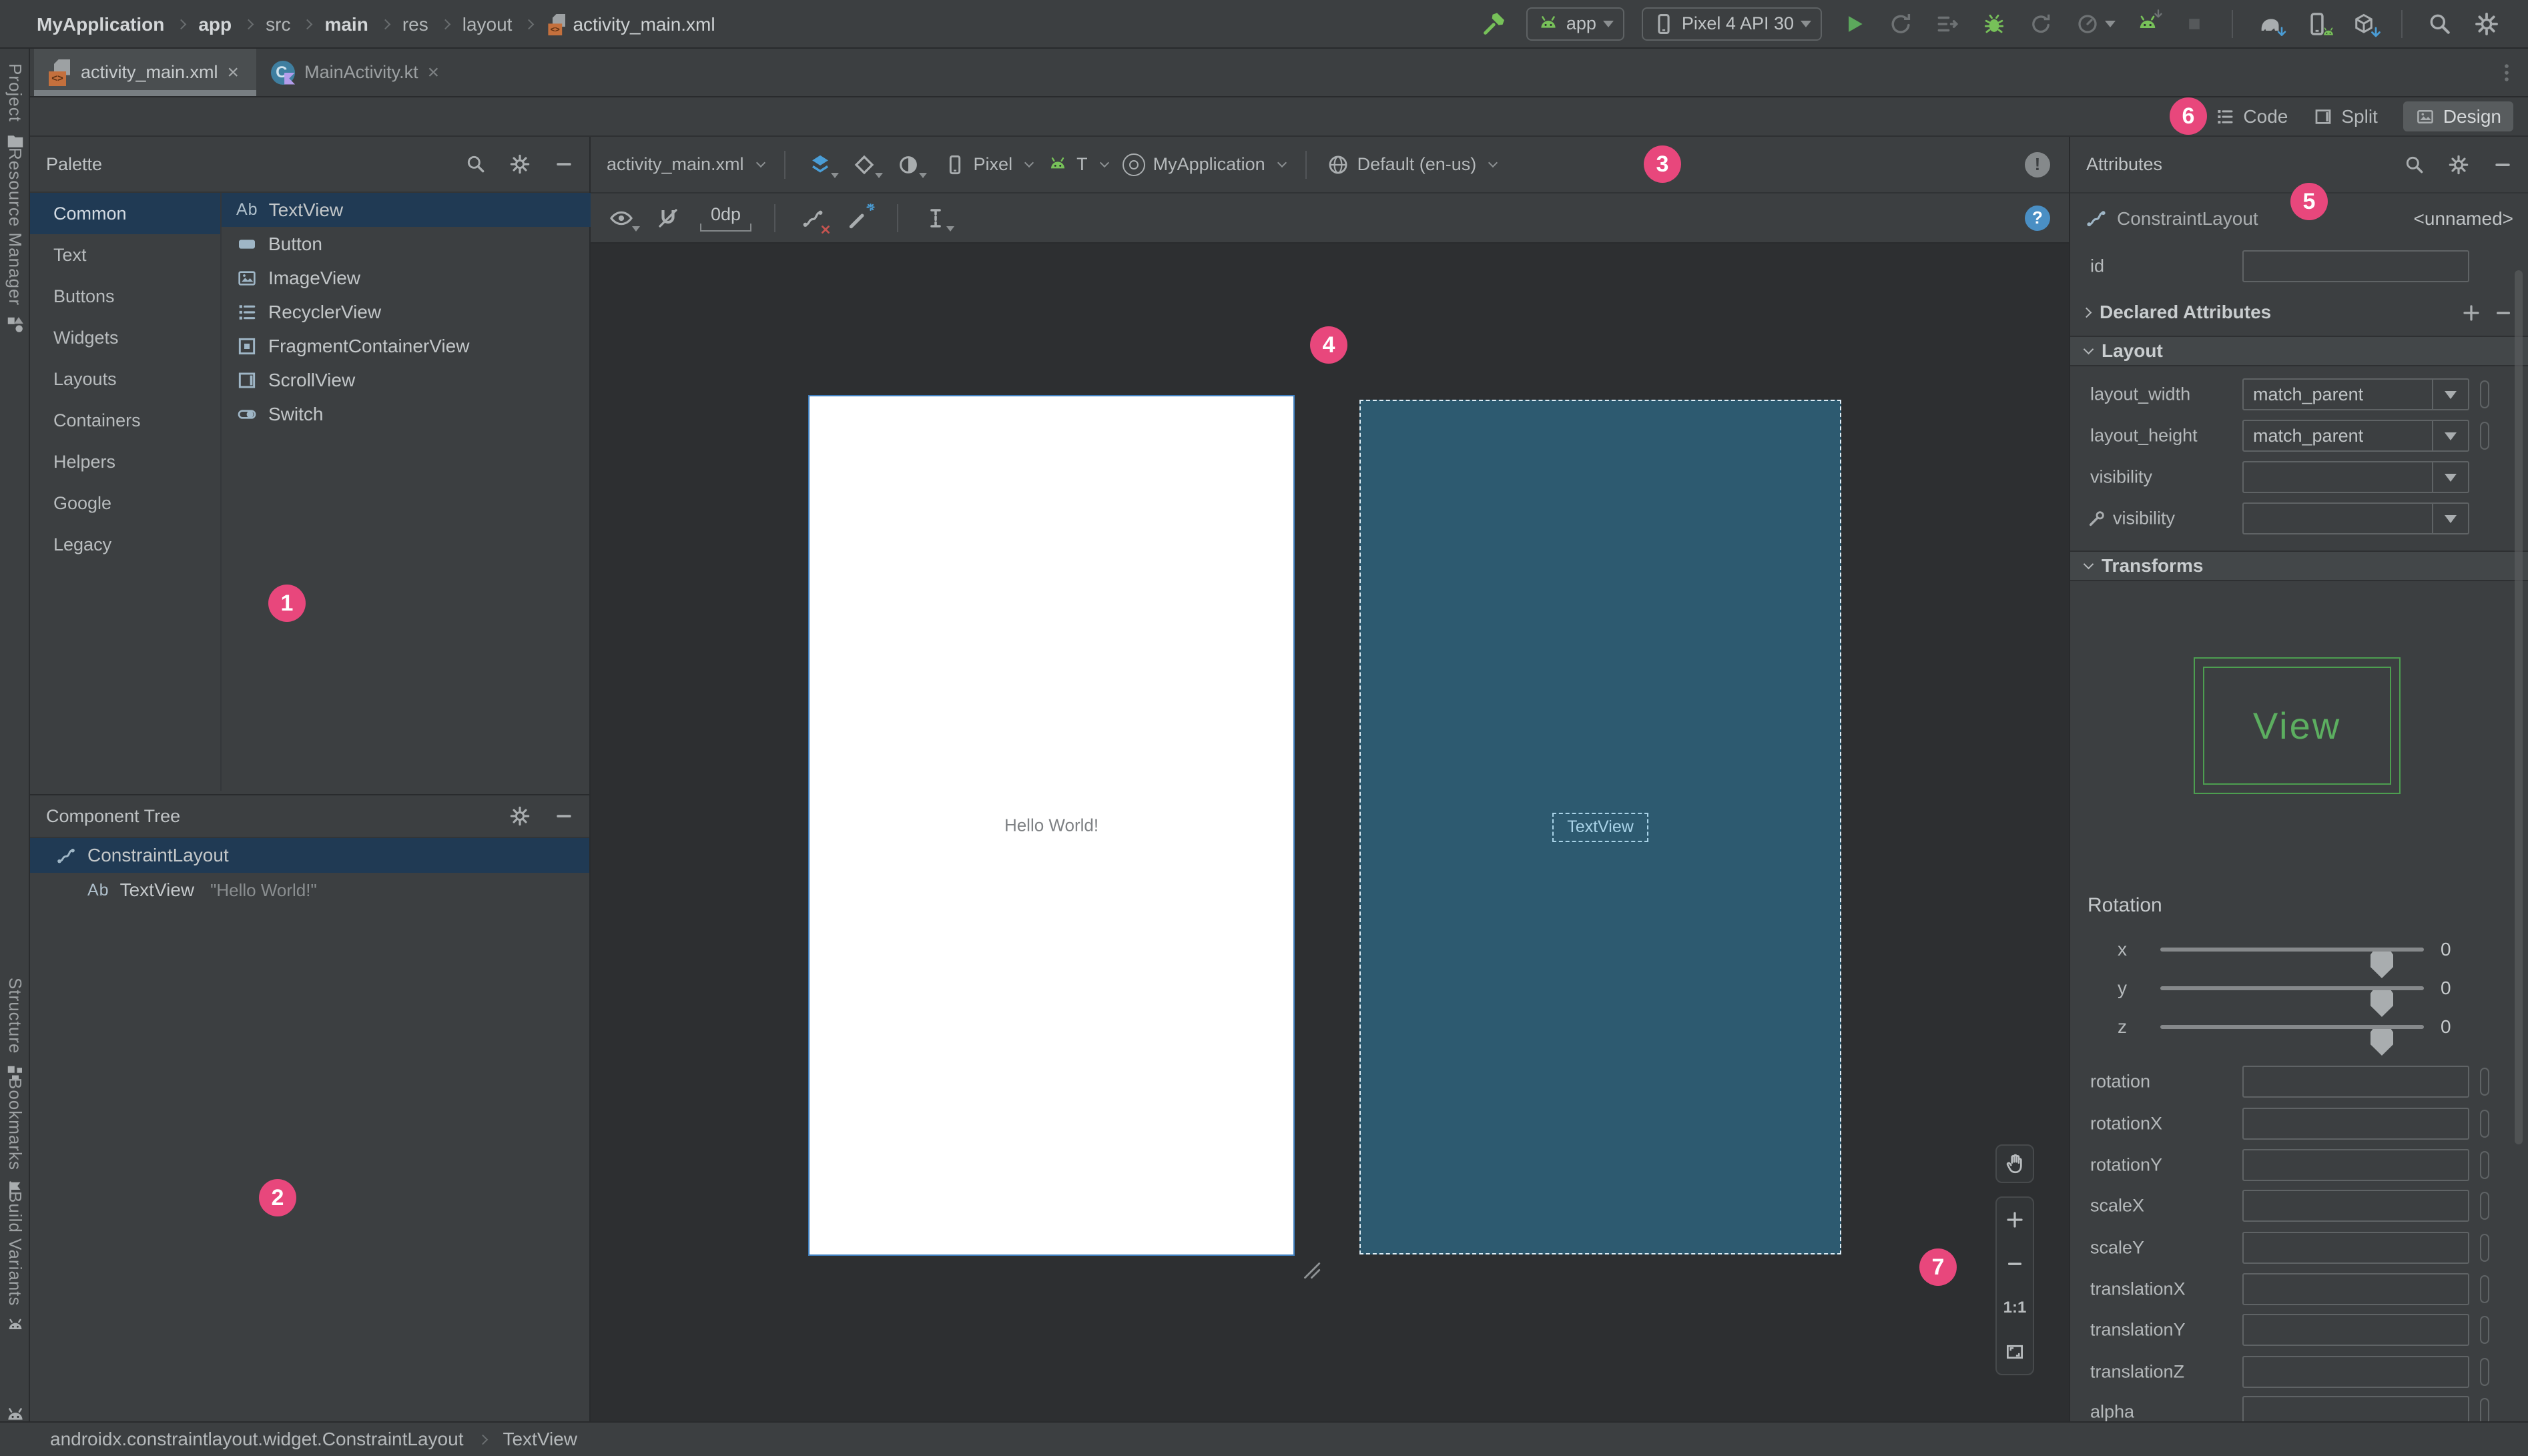 This screenshot has width=2528, height=1456. I want to click on sidebar-item-project: Project, so click(15, 107).